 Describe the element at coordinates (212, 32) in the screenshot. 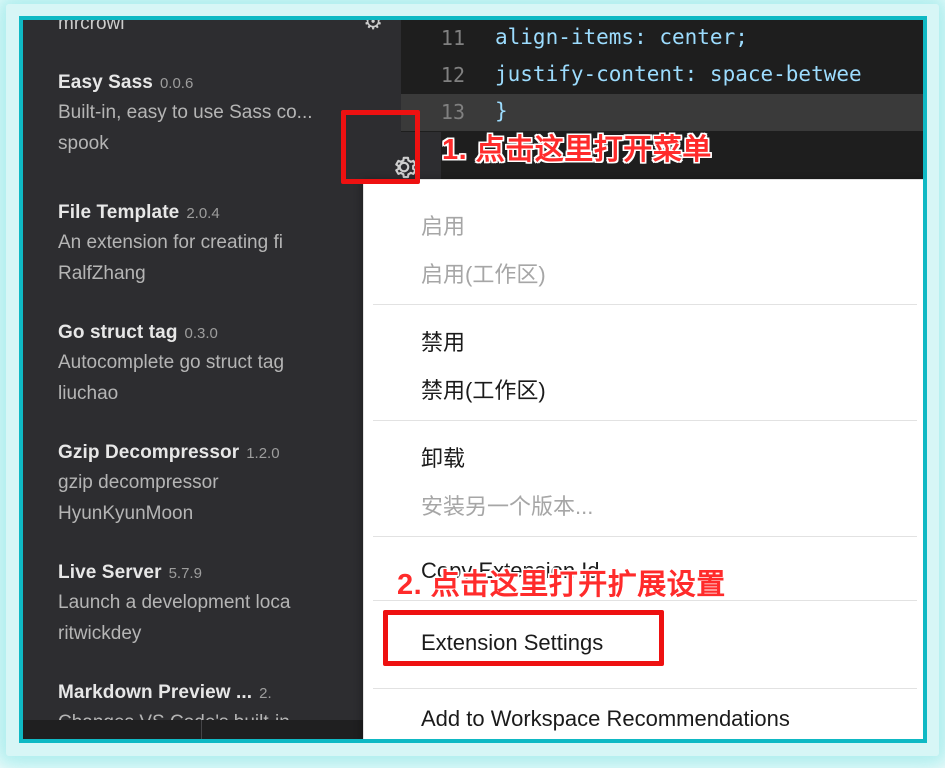

I see `extension-list-item-clipped: mrcrowl ⚙` at that location.